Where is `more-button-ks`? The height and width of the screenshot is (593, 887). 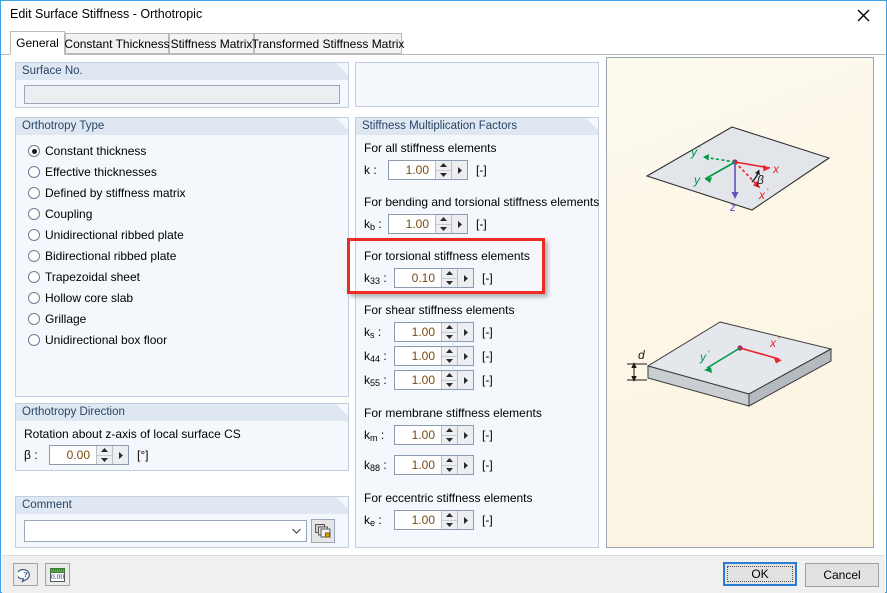 more-button-ks is located at coordinates (465, 332).